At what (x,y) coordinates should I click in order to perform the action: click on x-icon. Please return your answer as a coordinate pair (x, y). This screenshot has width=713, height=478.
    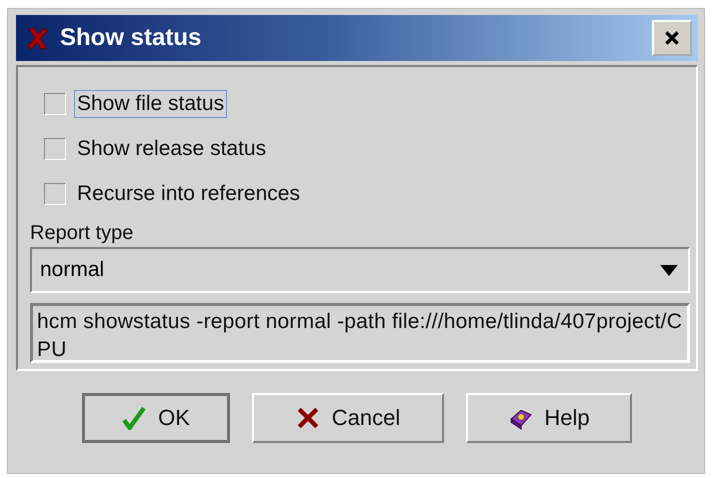
    Looking at the image, I should click on (308, 418).